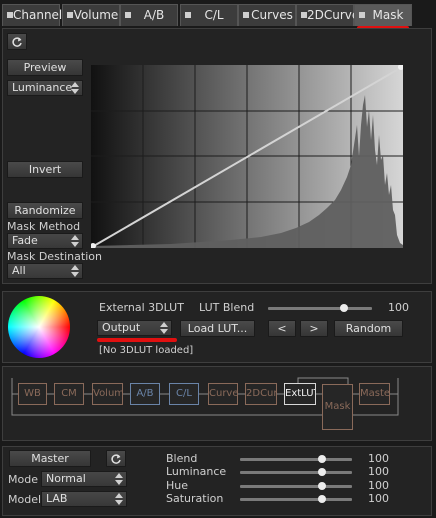 This screenshot has height=518, width=436. What do you see at coordinates (45, 67) in the screenshot?
I see `preview-button: Preview` at bounding box center [45, 67].